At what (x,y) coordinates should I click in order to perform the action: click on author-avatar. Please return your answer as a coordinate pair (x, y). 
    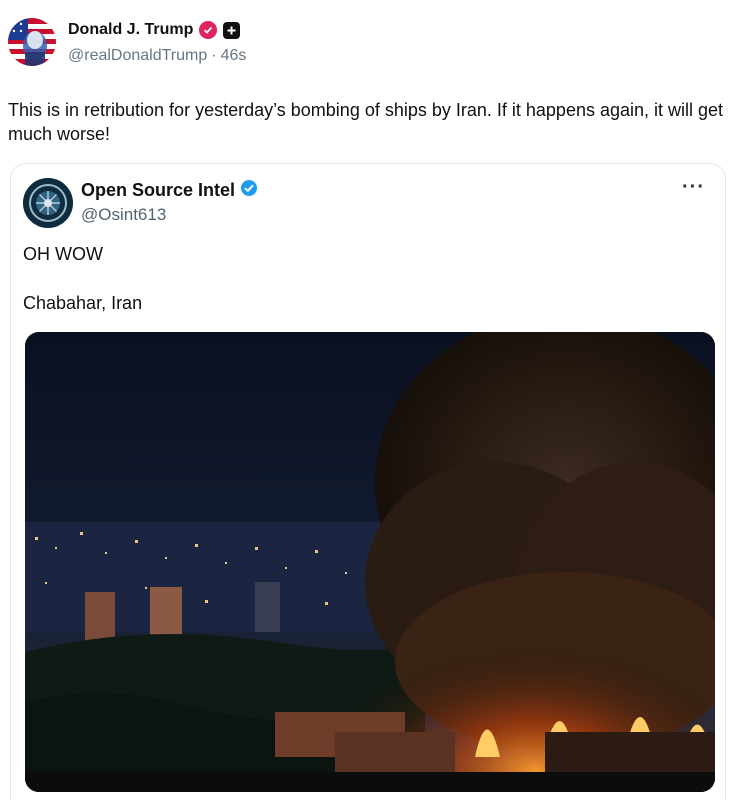
    Looking at the image, I should click on (32, 42).